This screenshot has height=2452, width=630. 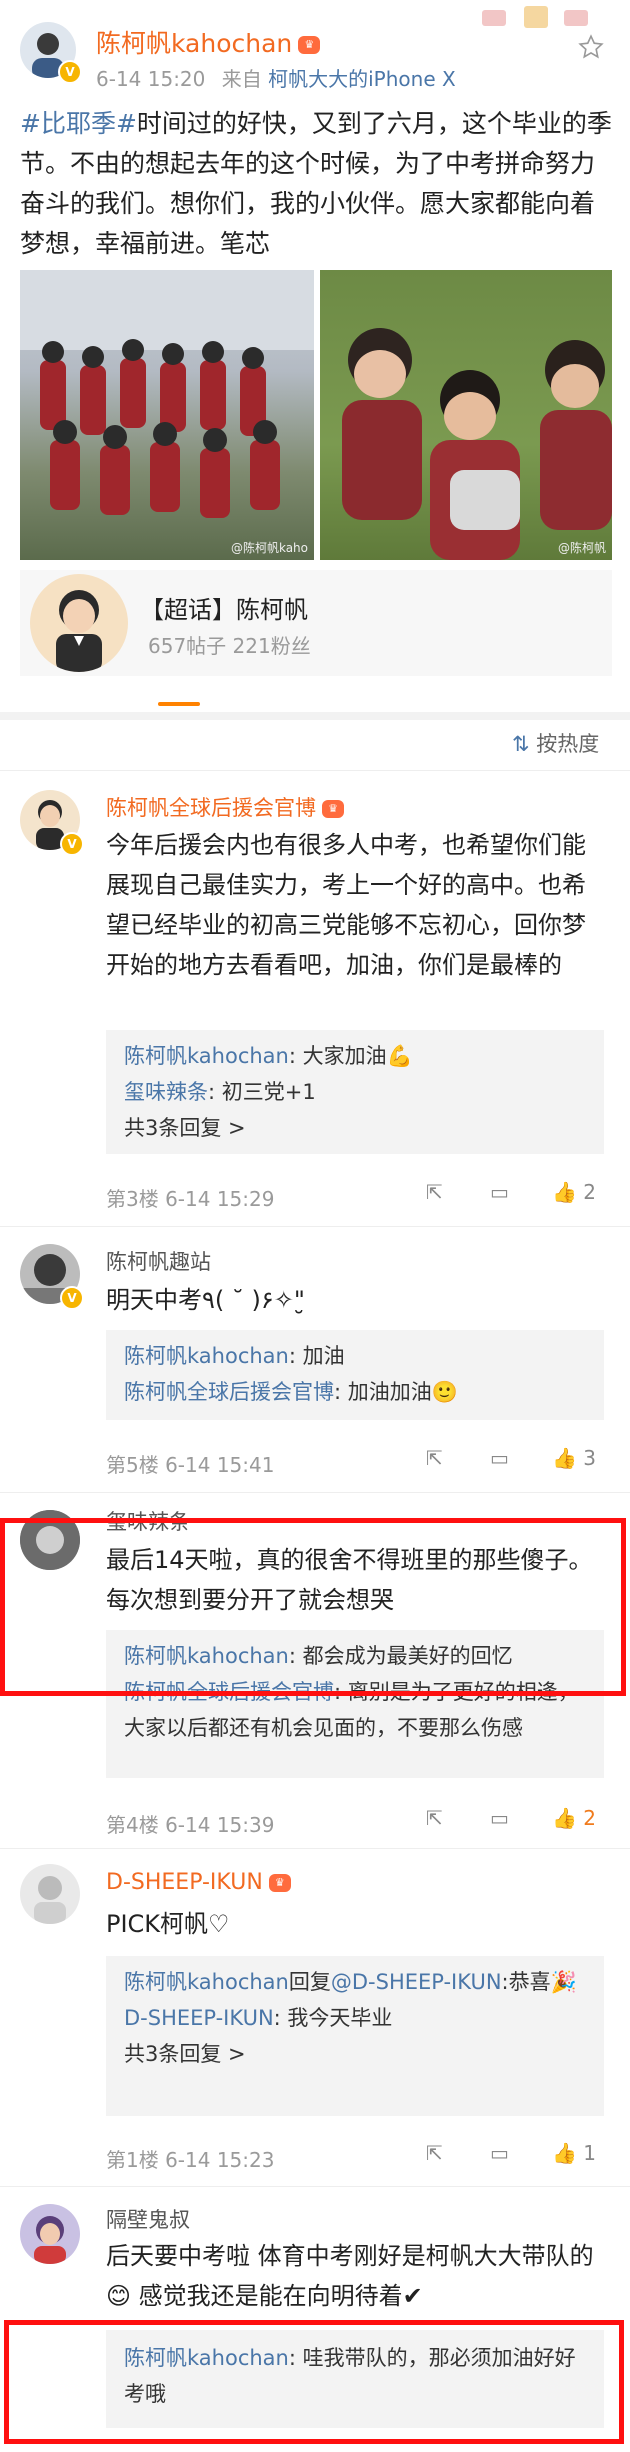 What do you see at coordinates (355, 1092) in the screenshot?
I see `reply-box: 陈柯帆kahochan: 大家加油💪 玺味辣条: 初三党+1 共3条回复 >` at bounding box center [355, 1092].